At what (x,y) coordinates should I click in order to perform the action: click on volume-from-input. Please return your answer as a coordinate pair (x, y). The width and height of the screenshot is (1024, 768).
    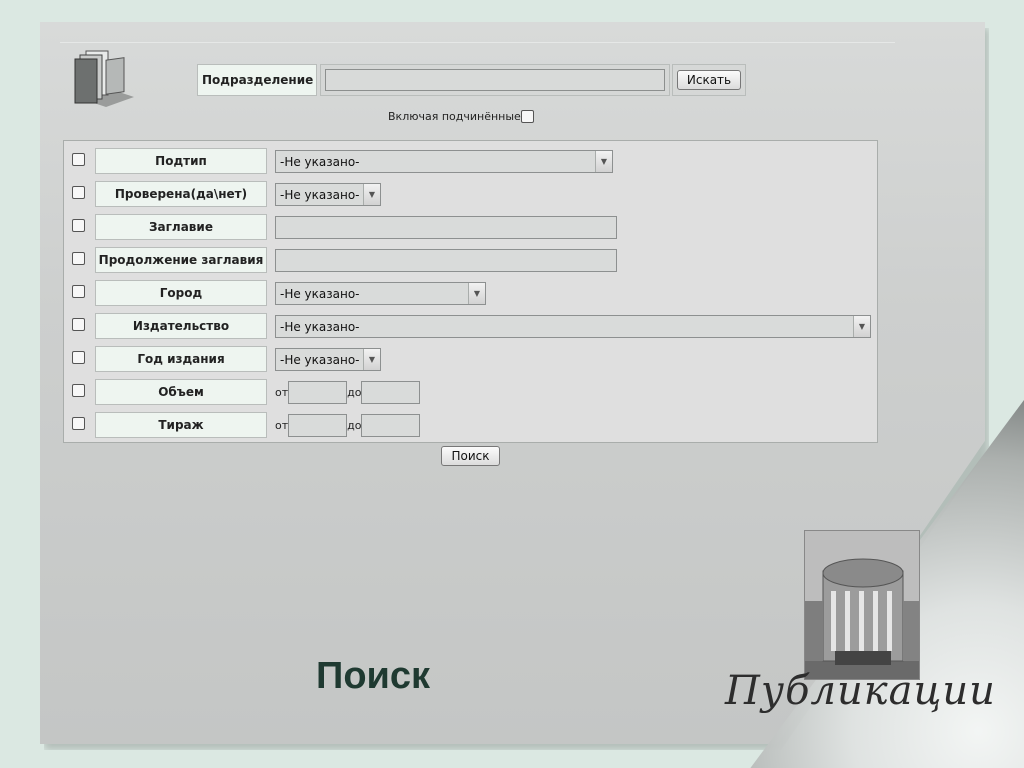
    Looking at the image, I should click on (318, 392).